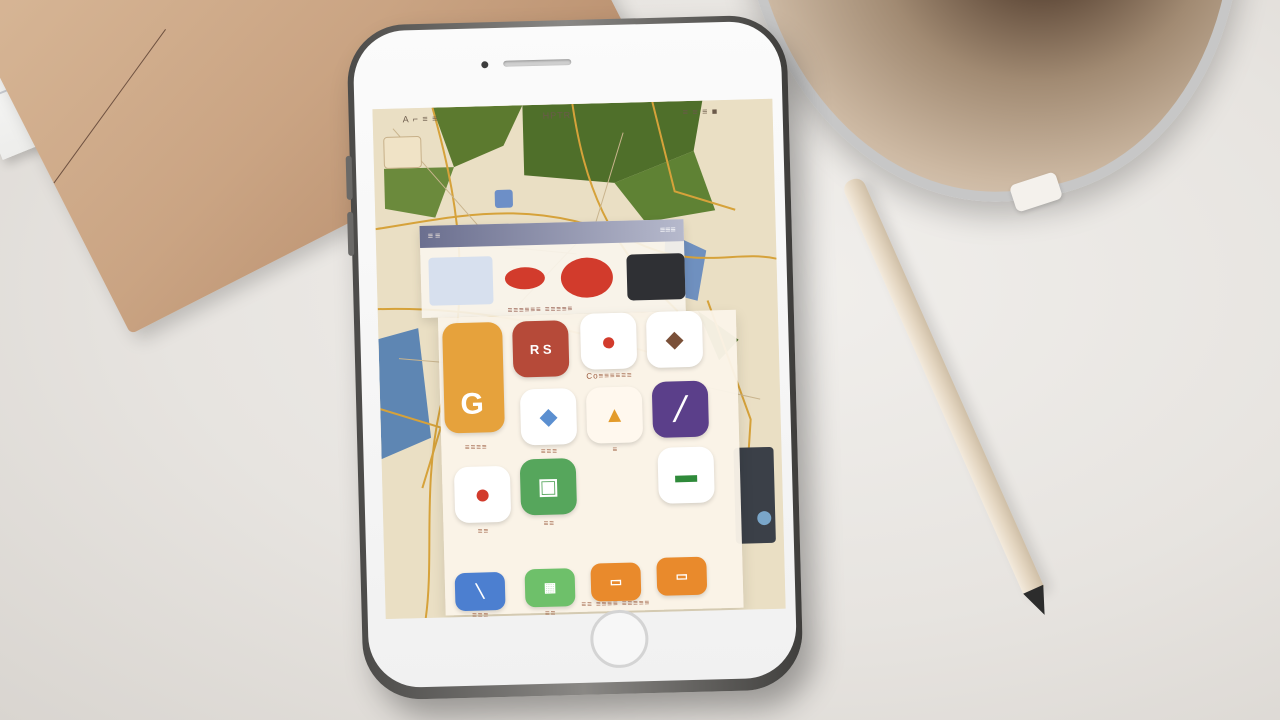 Image resolution: width=1280 pixels, height=720 pixels. Describe the element at coordinates (481, 615) in the screenshot. I see `dock-label: ≡≡≡` at that location.